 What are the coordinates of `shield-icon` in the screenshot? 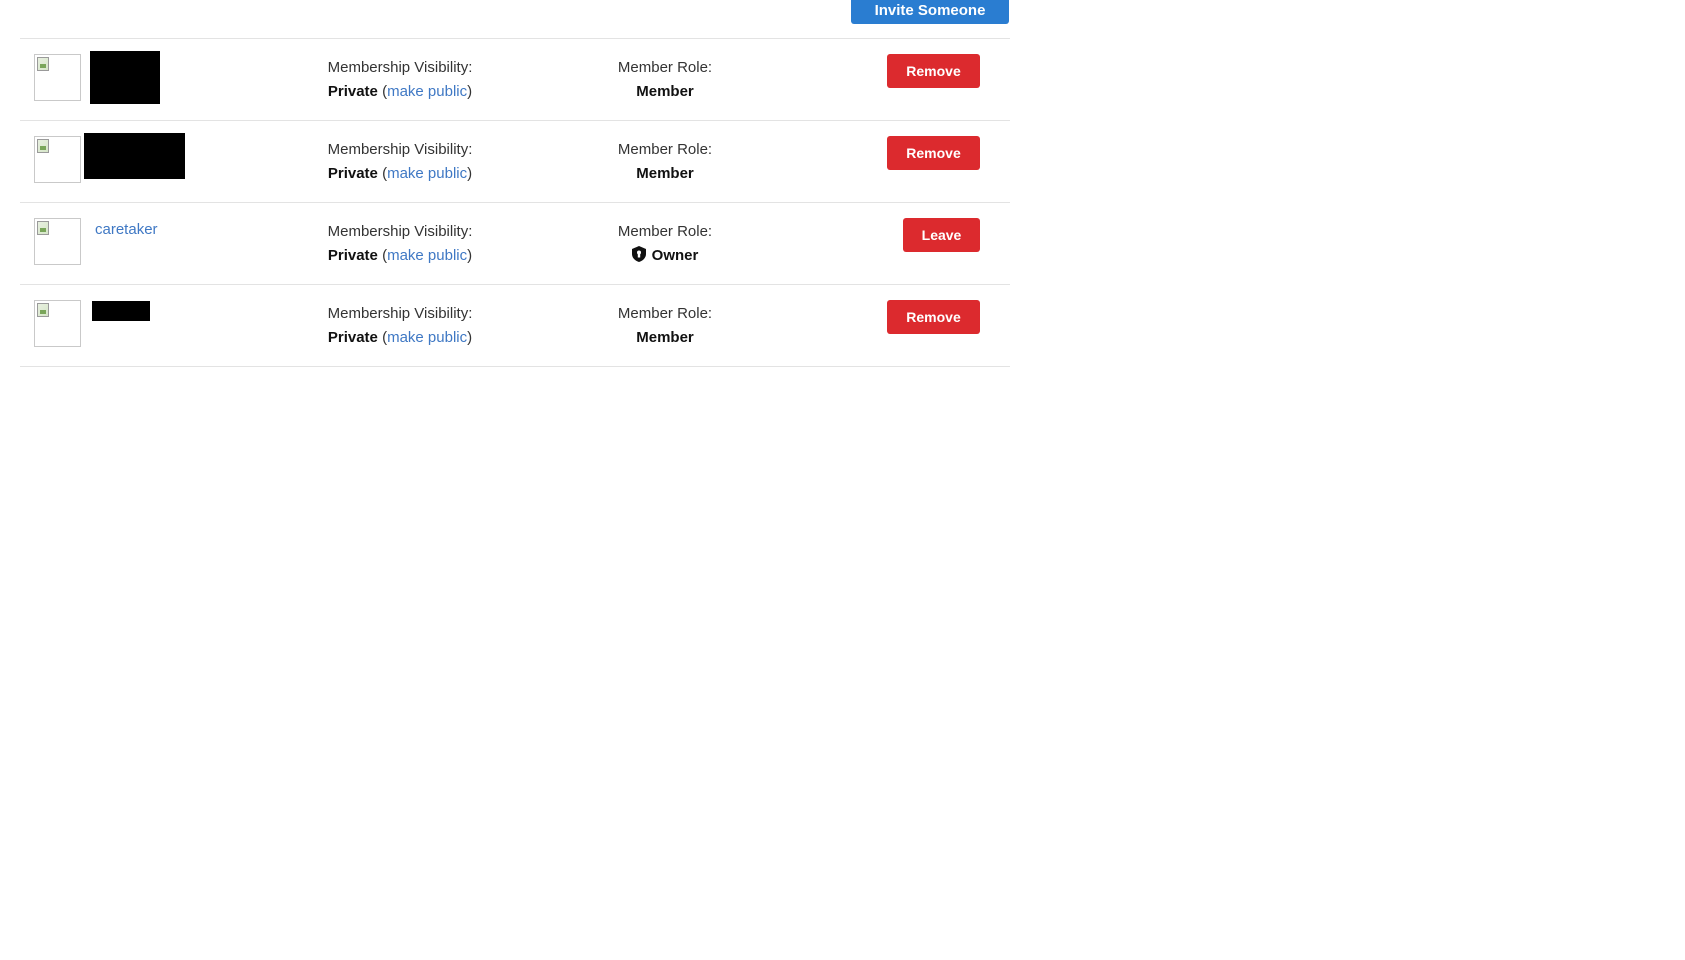 It's located at (638, 254).